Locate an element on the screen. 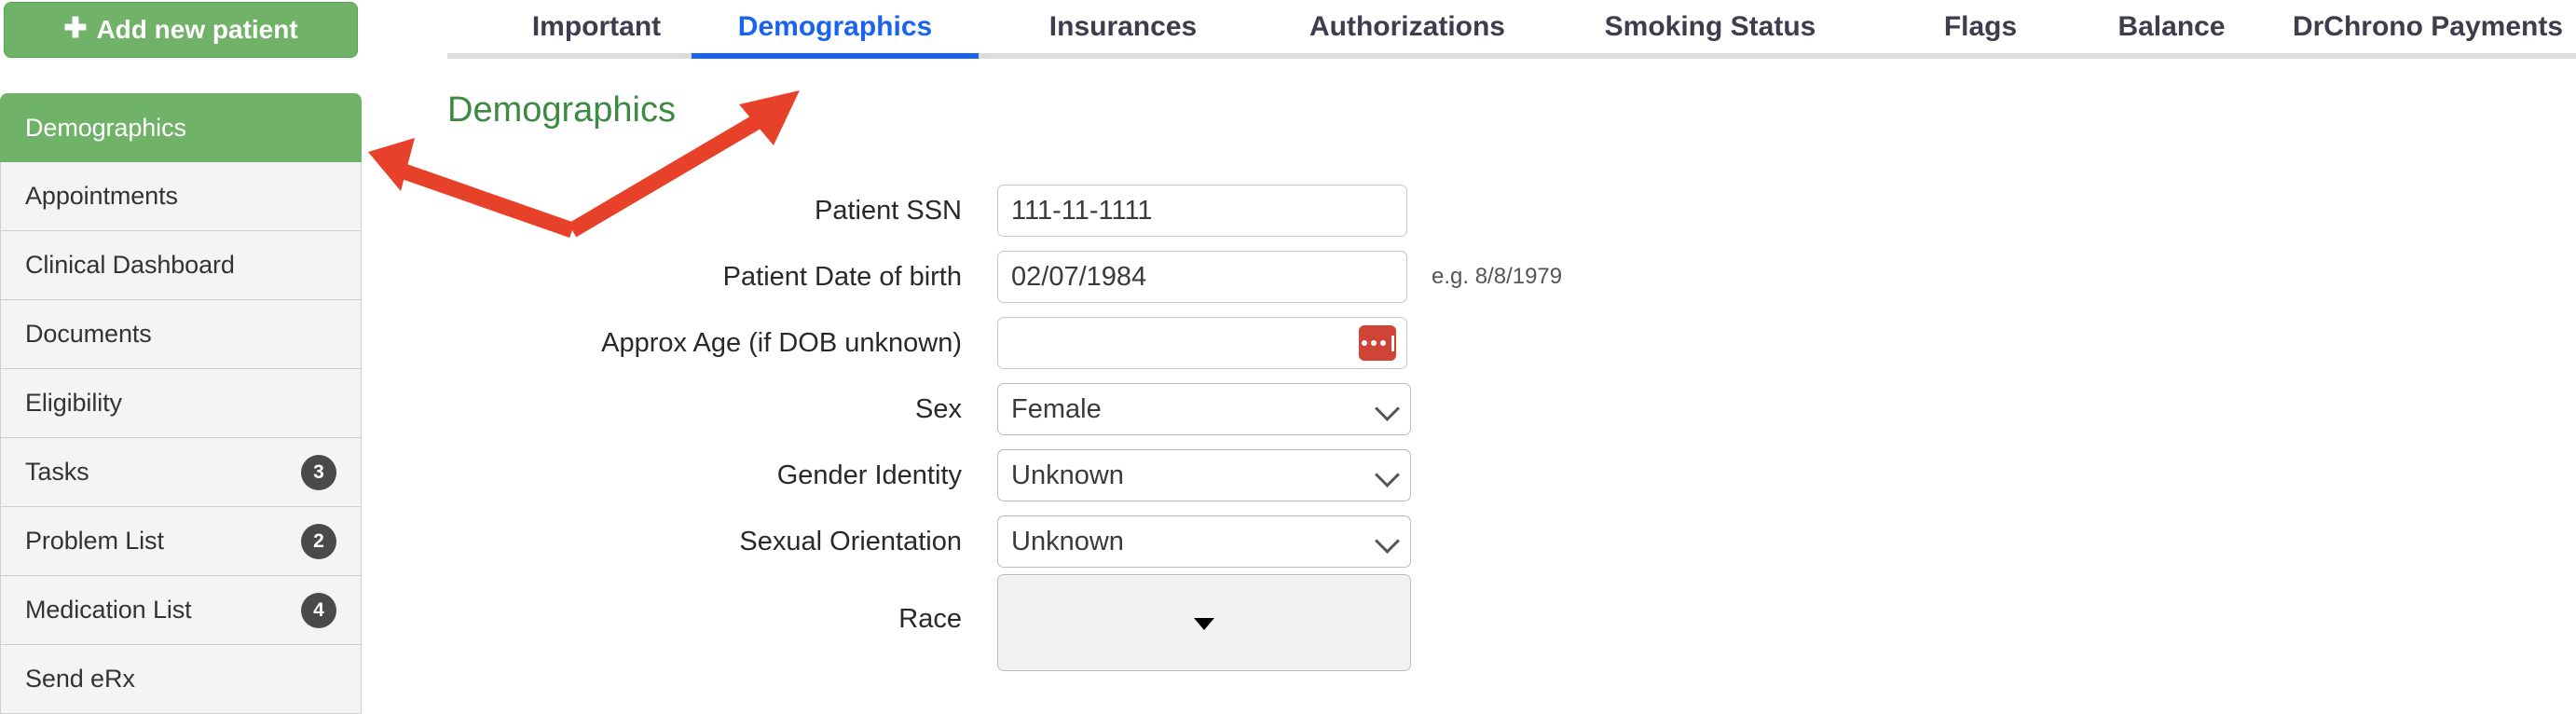 The image size is (2576, 714). sex-control: Female is located at coordinates (1204, 409).